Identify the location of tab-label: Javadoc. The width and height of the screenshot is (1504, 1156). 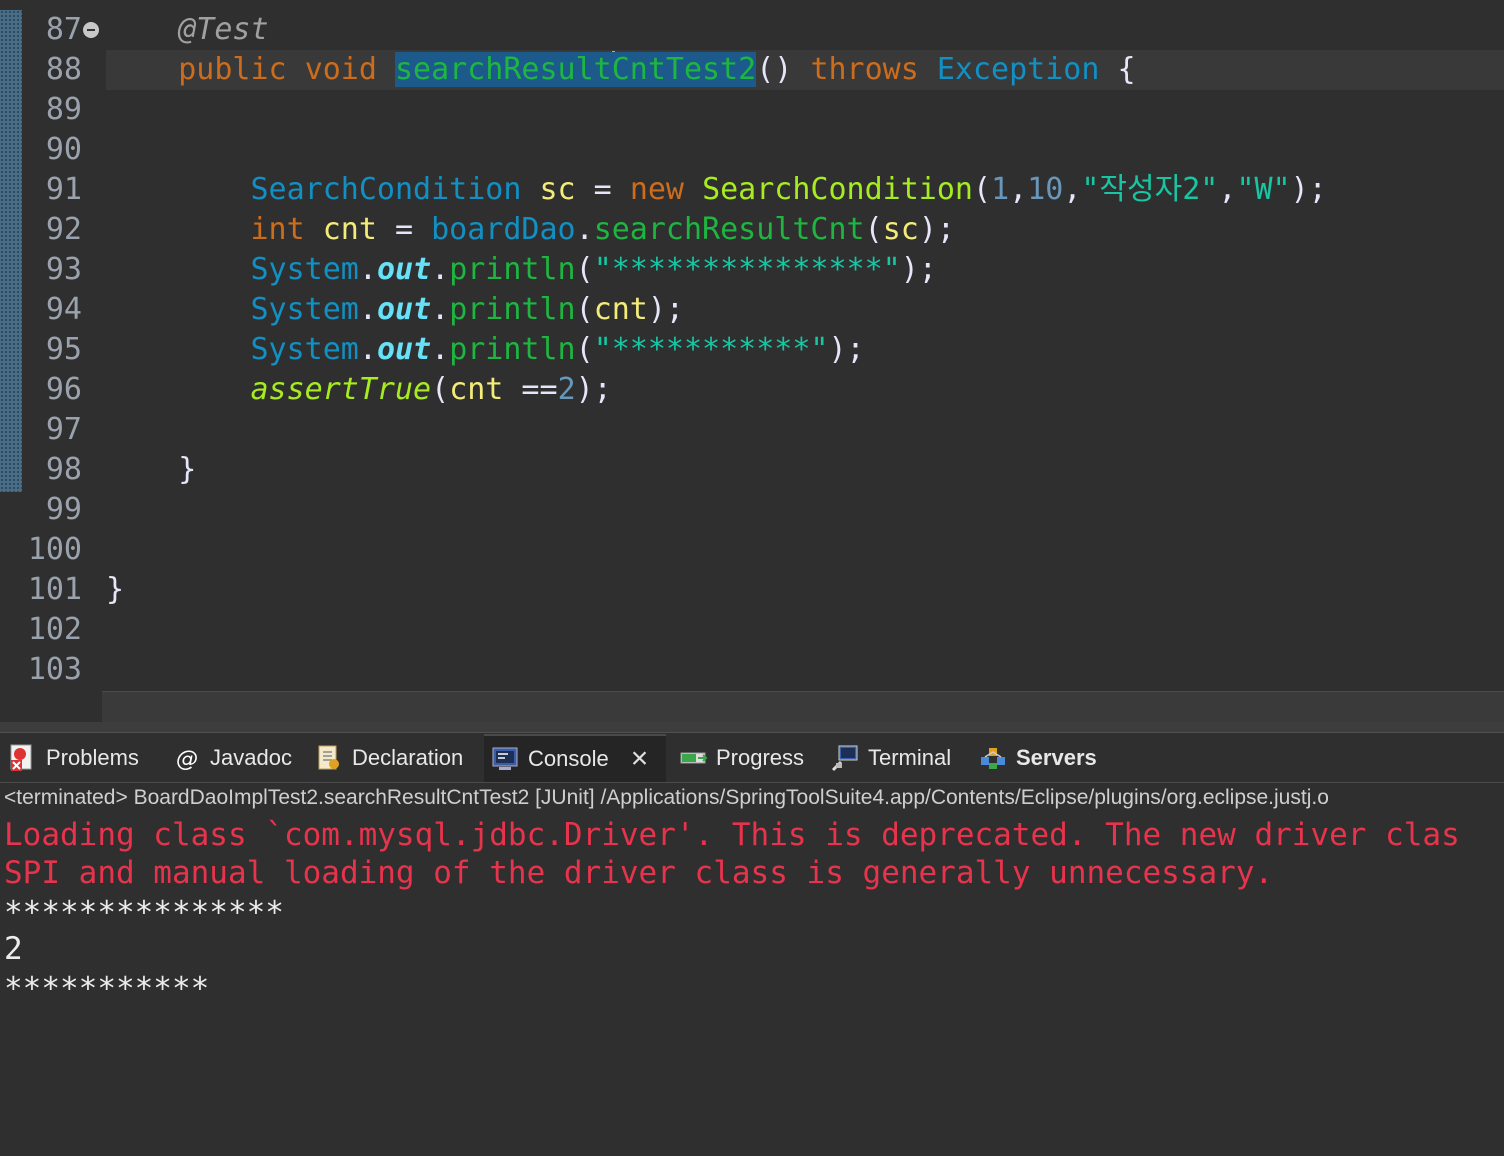
(251, 757).